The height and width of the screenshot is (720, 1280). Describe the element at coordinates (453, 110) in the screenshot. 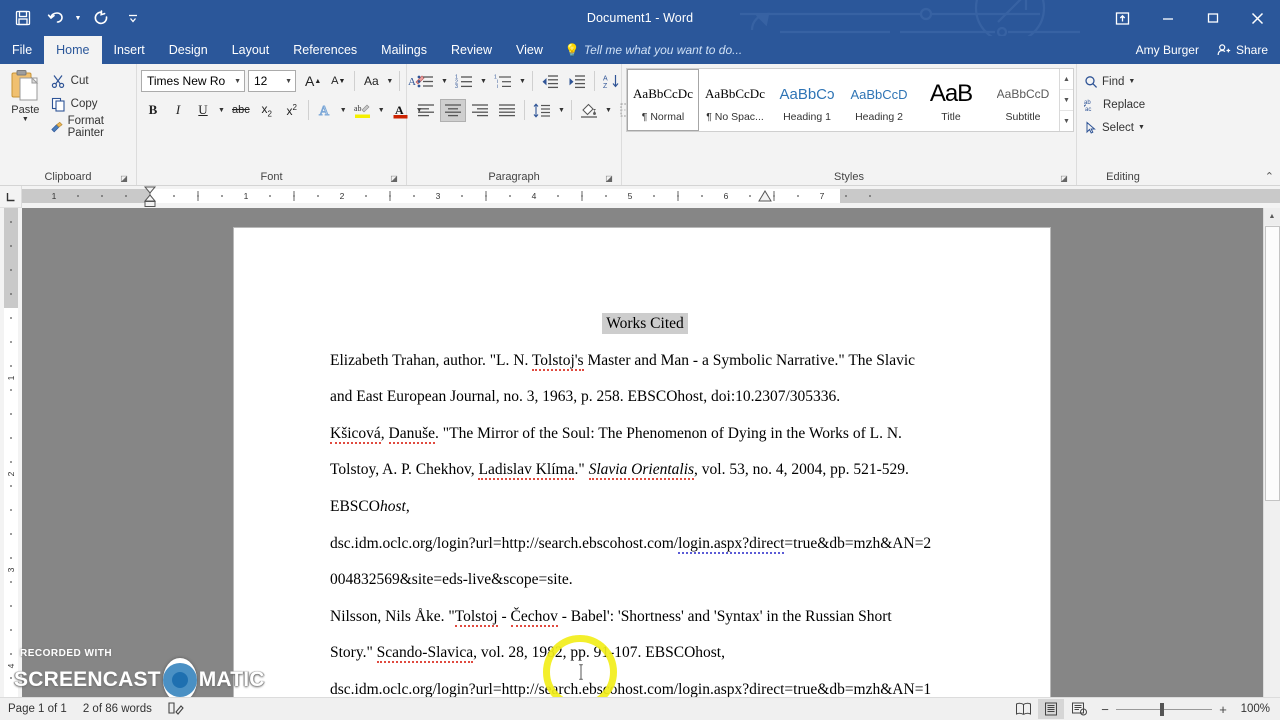

I see `align-center-button` at that location.